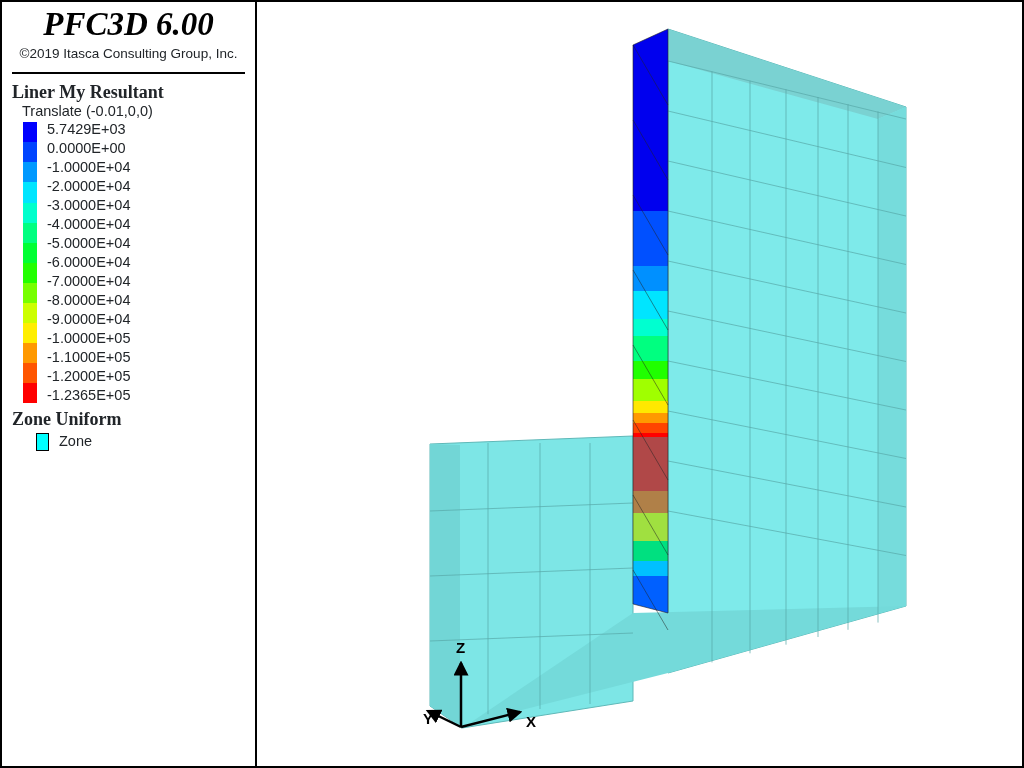 Image resolution: width=1024 pixels, height=768 pixels. What do you see at coordinates (89, 339) in the screenshot?
I see `legend-value: -1.0000E+05` at bounding box center [89, 339].